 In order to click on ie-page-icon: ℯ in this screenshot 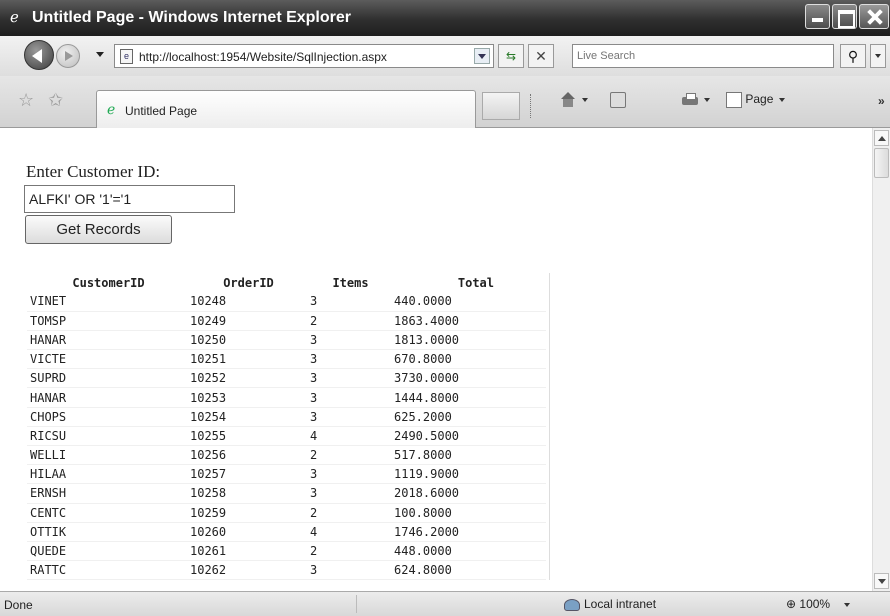, I will do `click(111, 109)`.